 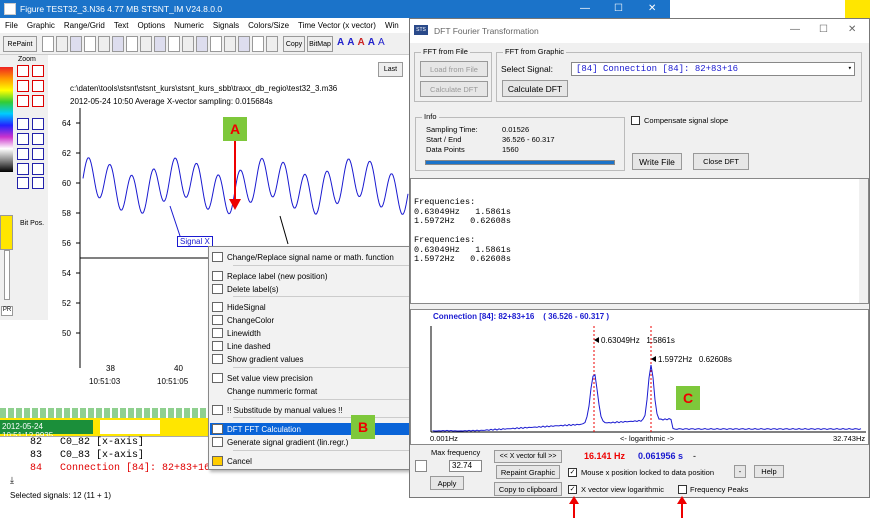 What do you see at coordinates (6, 119) in the screenshot?
I see `color-palette` at bounding box center [6, 119].